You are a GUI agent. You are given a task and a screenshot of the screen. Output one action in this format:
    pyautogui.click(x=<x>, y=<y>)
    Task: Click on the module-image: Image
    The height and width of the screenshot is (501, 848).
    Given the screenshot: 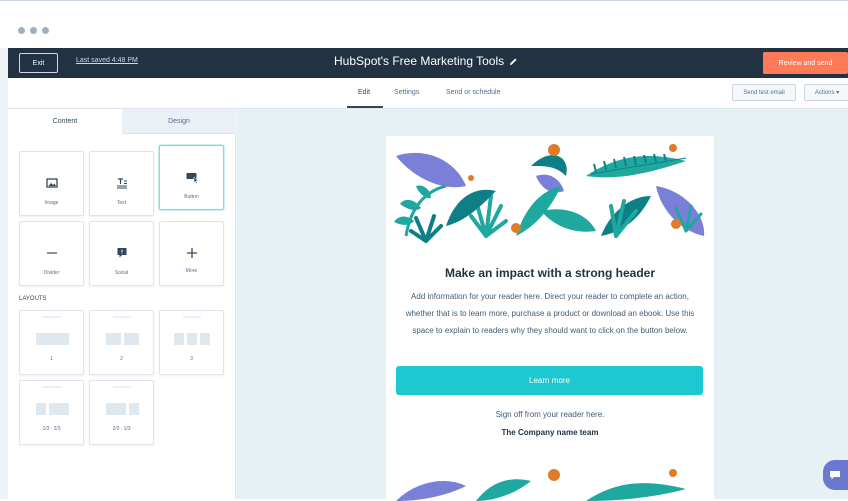 What is the action you would take?
    pyautogui.click(x=51, y=183)
    